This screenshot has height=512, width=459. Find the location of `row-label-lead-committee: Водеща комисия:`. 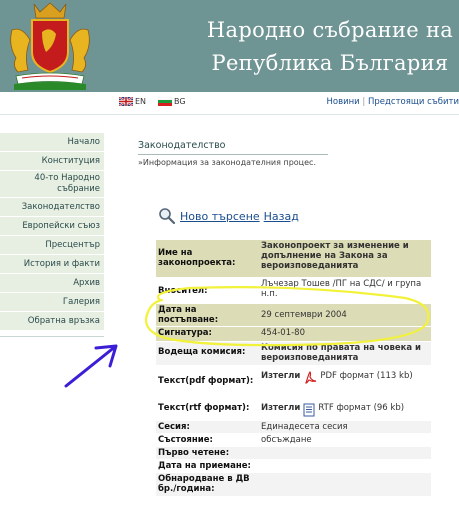

row-label-lead-committee: Водеща комисия: is located at coordinates (207, 353).